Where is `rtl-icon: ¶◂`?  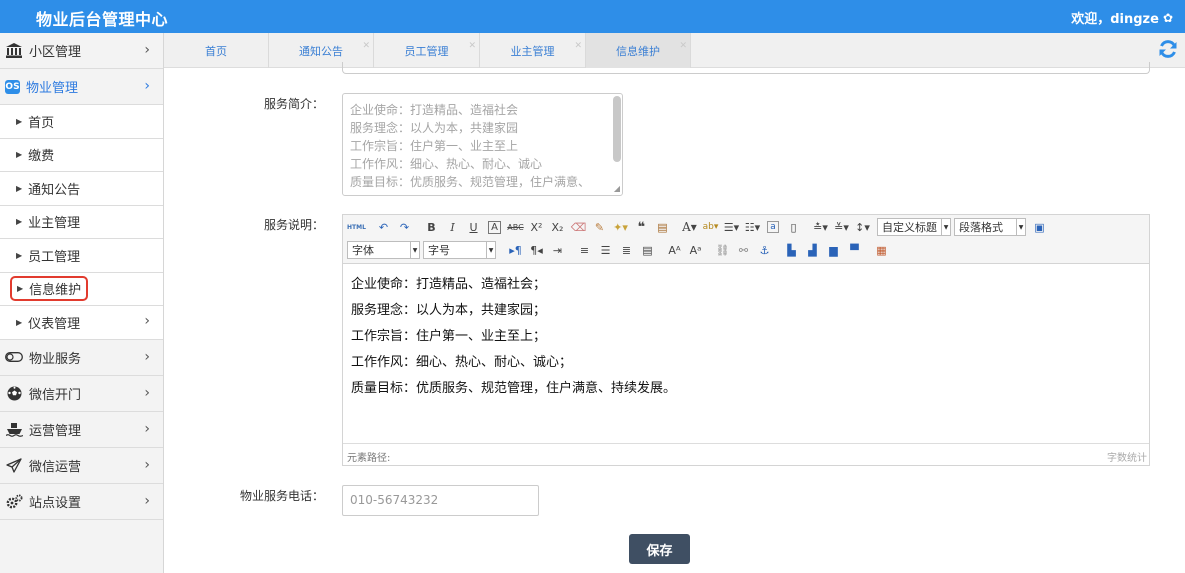 rtl-icon: ¶◂ is located at coordinates (536, 250).